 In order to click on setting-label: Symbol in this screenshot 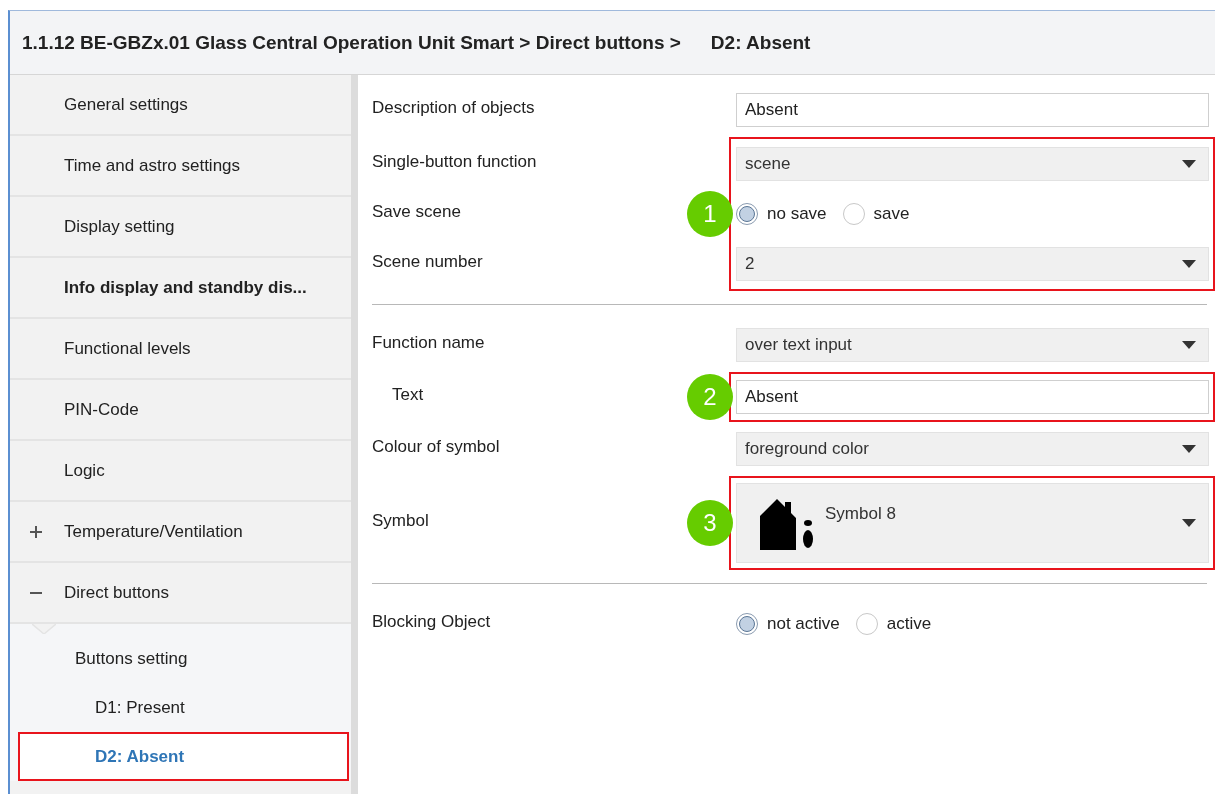, I will do `click(400, 521)`.